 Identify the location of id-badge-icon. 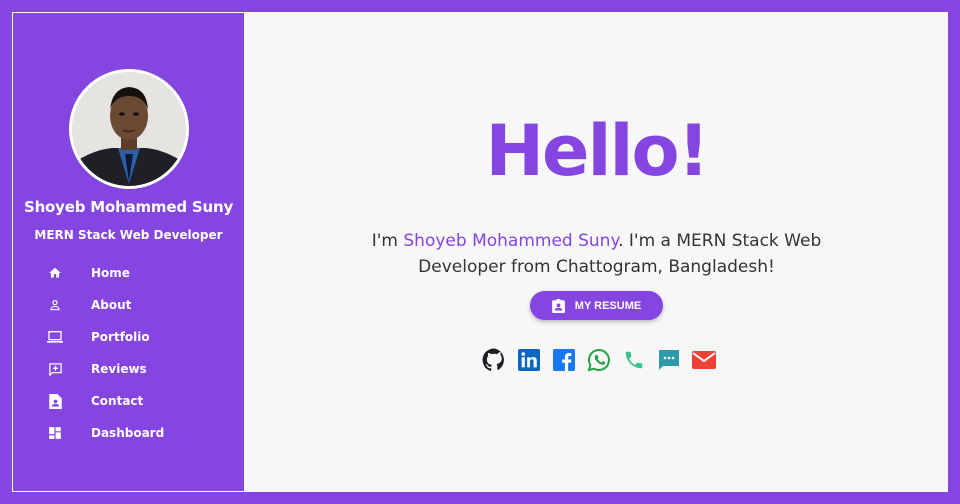
(558, 305).